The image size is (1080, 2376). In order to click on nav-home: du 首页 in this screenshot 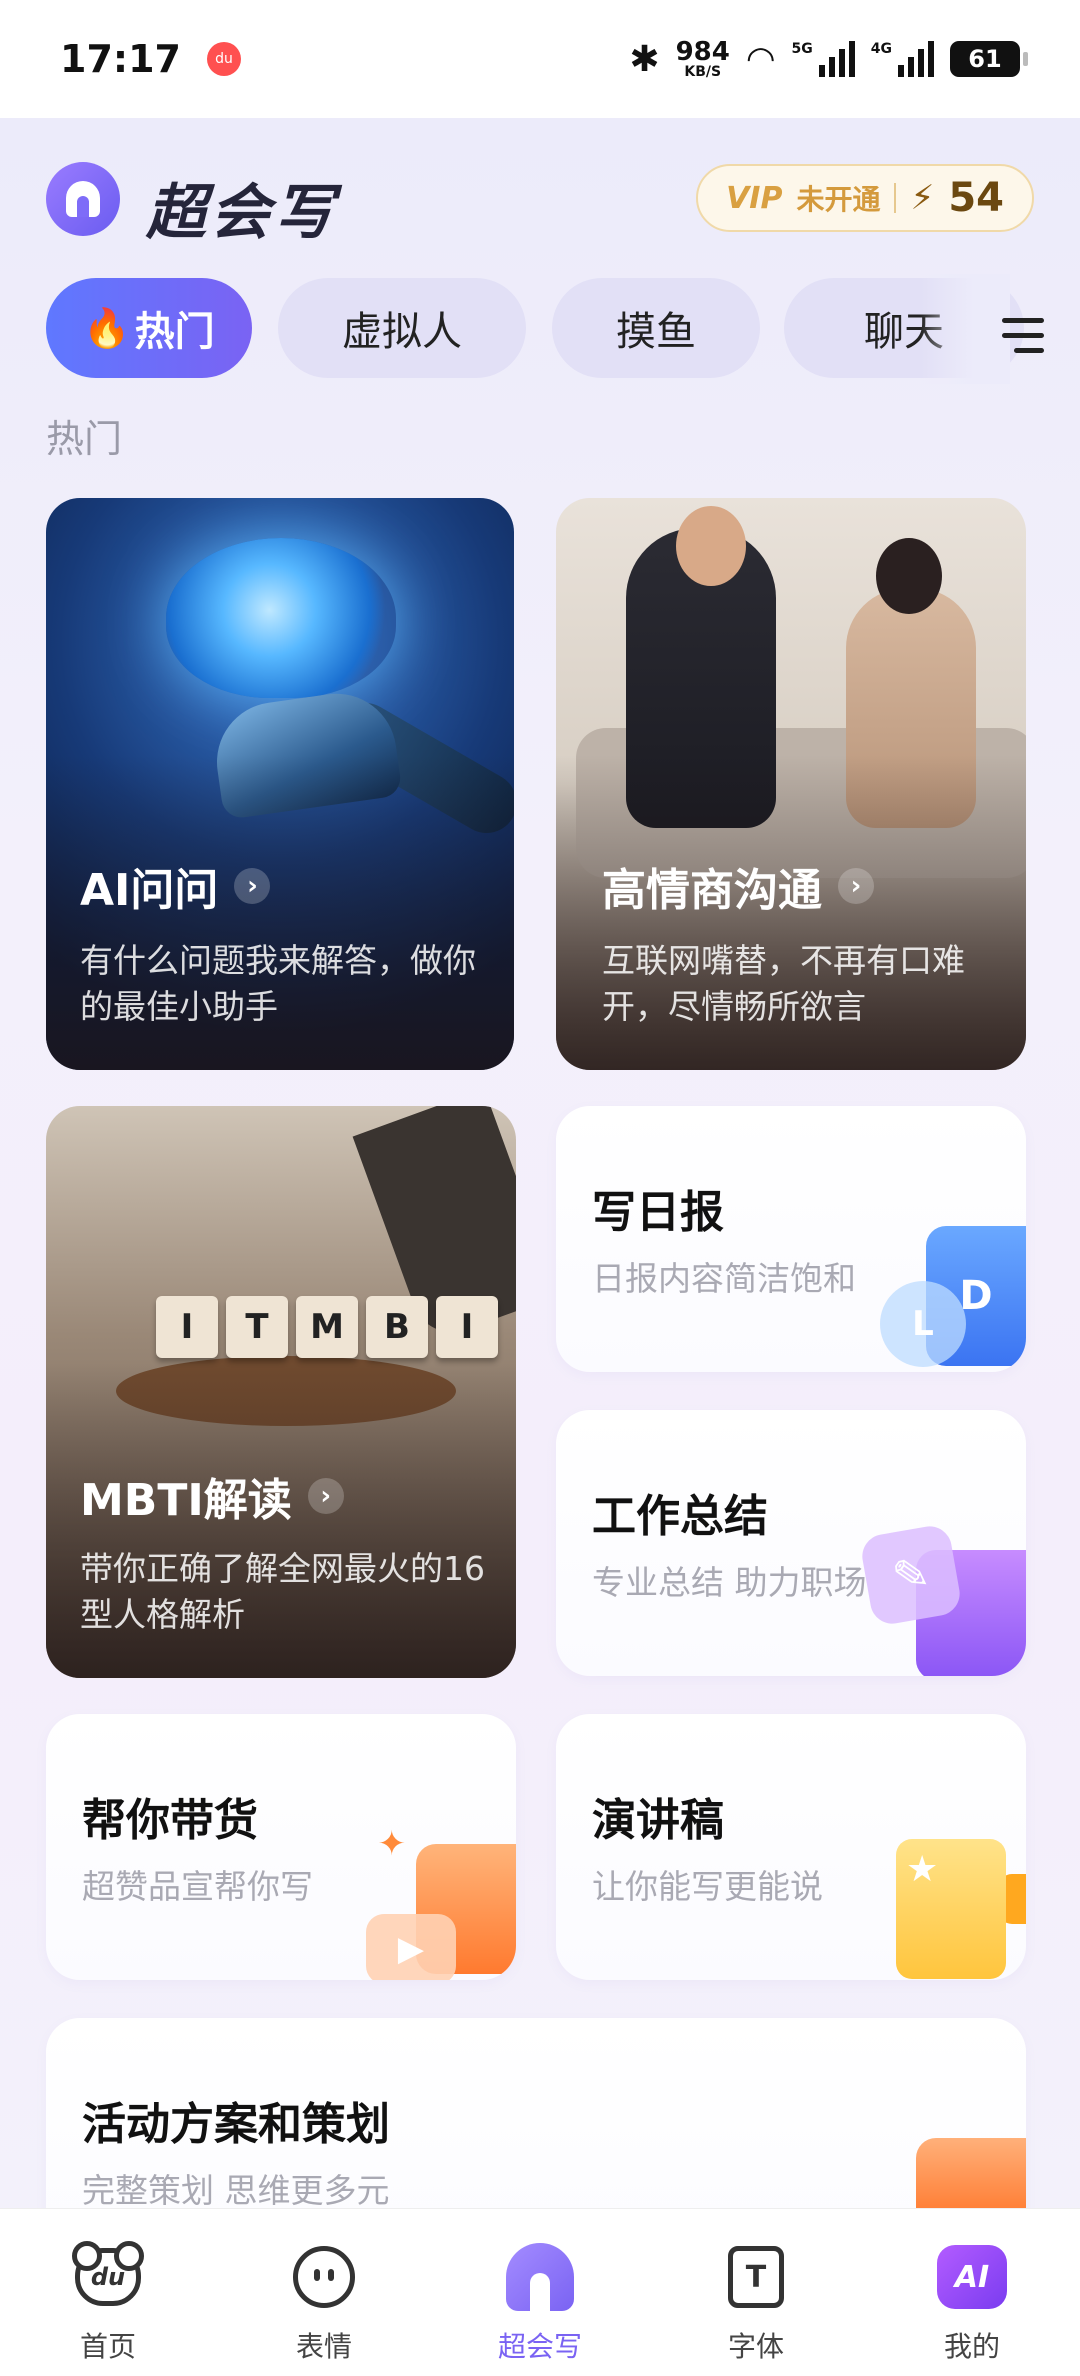, I will do `click(108, 2292)`.